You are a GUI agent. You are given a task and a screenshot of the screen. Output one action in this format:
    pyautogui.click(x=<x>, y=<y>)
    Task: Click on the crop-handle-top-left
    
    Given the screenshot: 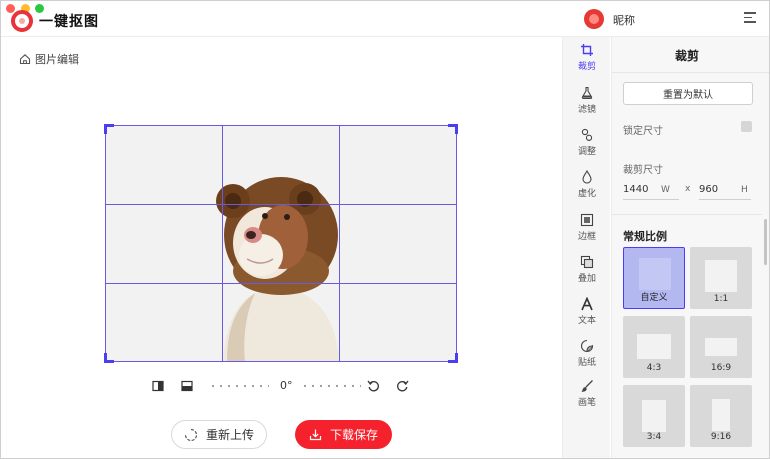 What is the action you would take?
    pyautogui.click(x=109, y=129)
    